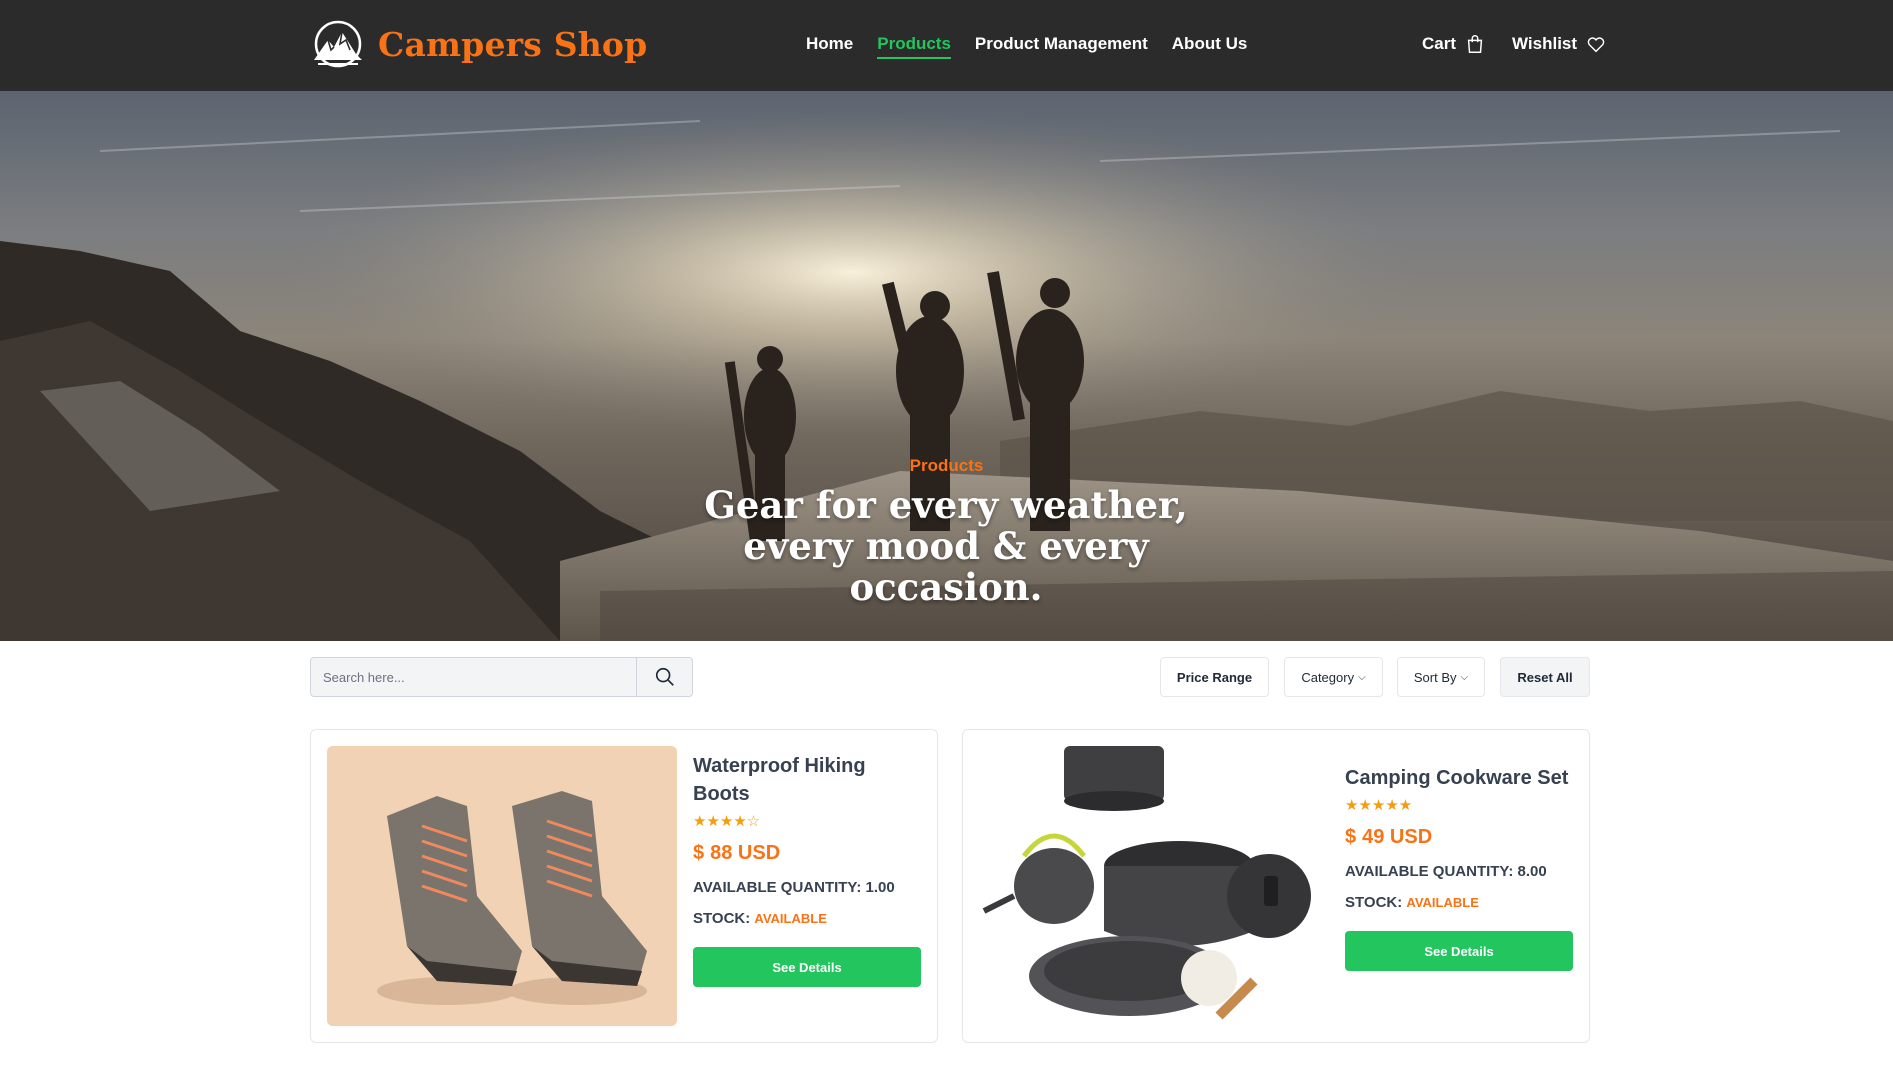 The image size is (1893, 1080). I want to click on brand-logo: Campers Shop, so click(478, 44).